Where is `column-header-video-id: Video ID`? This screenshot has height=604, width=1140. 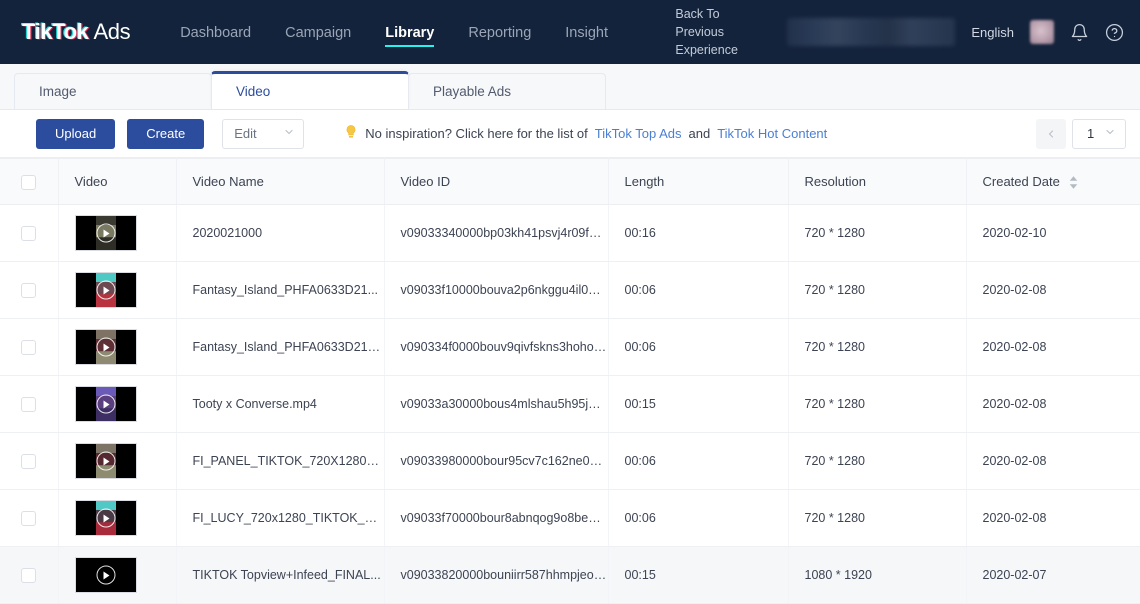 column-header-video-id: Video ID is located at coordinates (496, 181).